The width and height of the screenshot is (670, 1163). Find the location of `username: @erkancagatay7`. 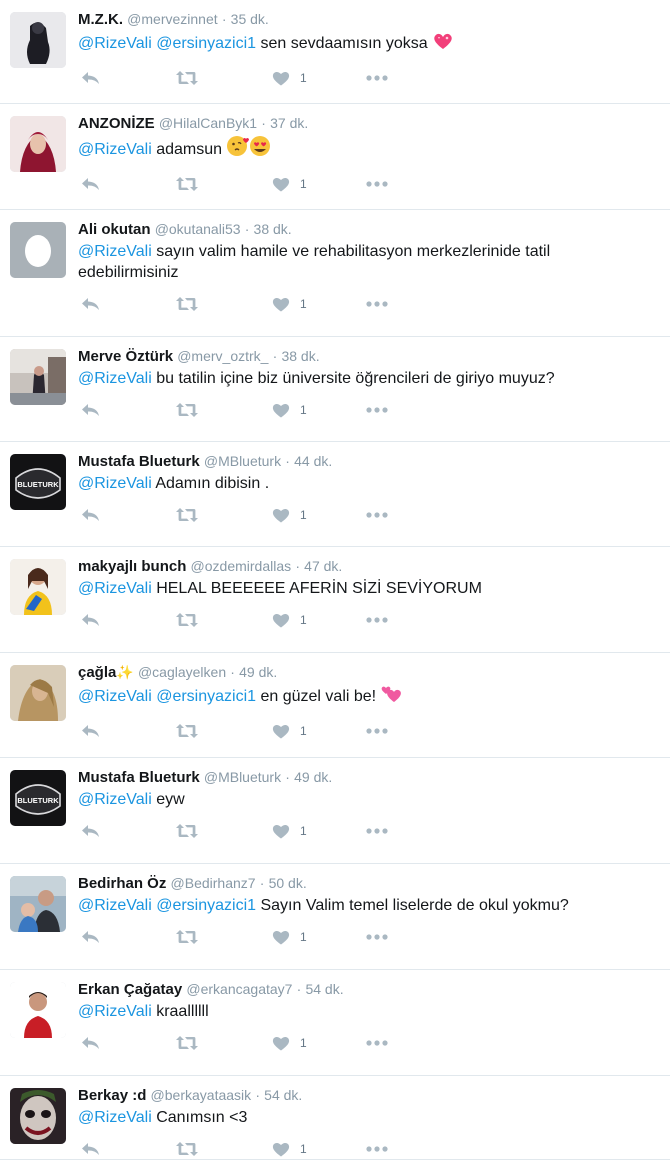

username: @erkancagatay7 is located at coordinates (239, 989).